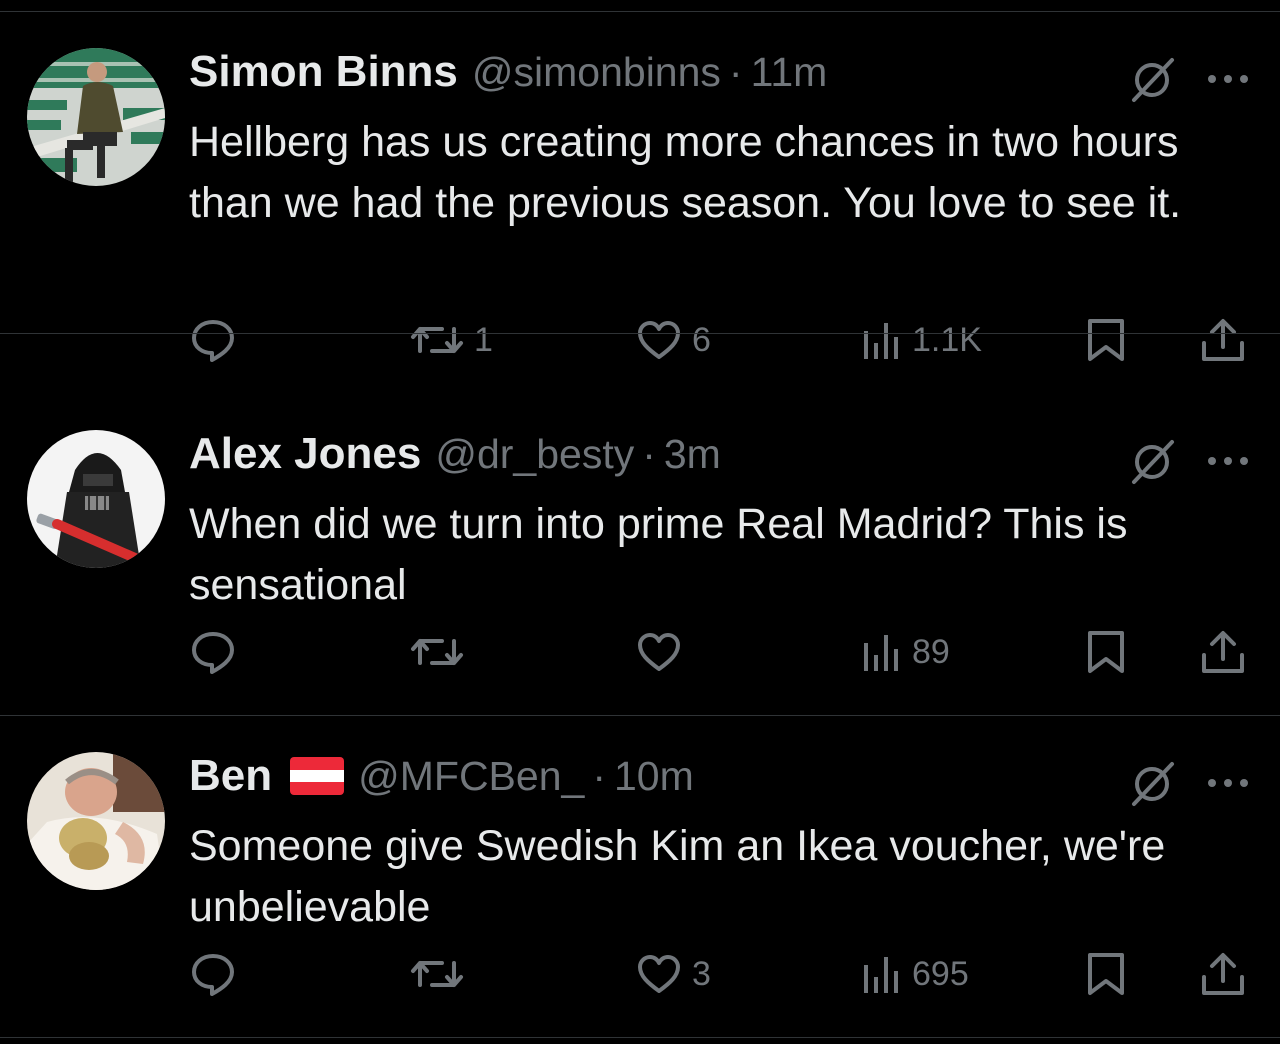 The image size is (1280, 1044). I want to click on stadium-seat-photo, so click(96, 117).